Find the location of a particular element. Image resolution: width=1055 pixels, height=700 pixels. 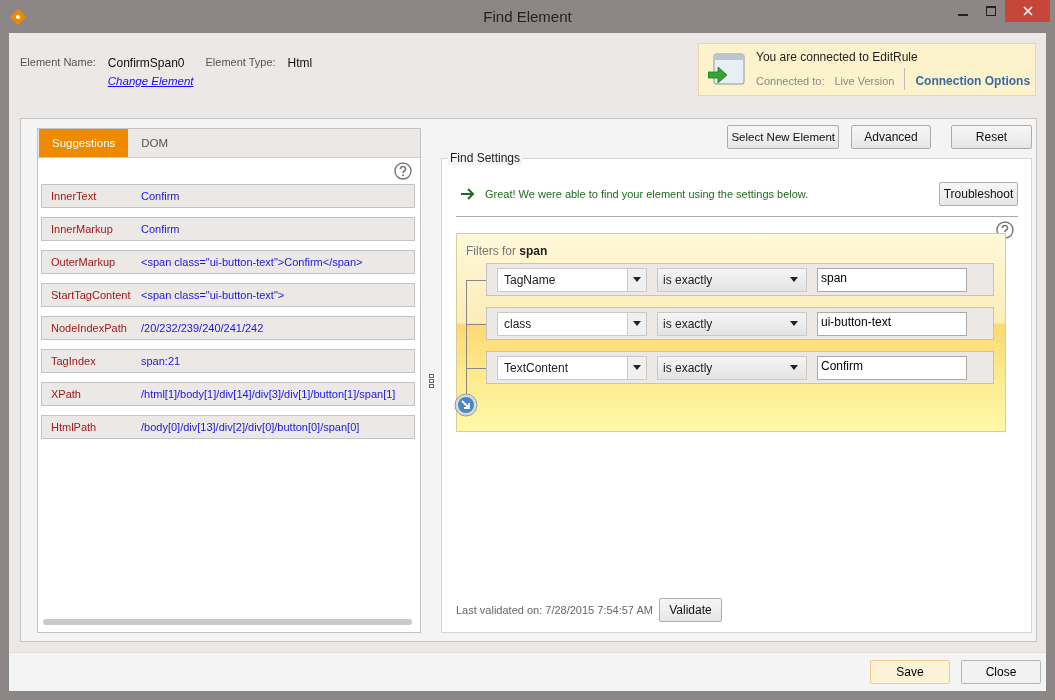

validate-button: Validate is located at coordinates (690, 610).